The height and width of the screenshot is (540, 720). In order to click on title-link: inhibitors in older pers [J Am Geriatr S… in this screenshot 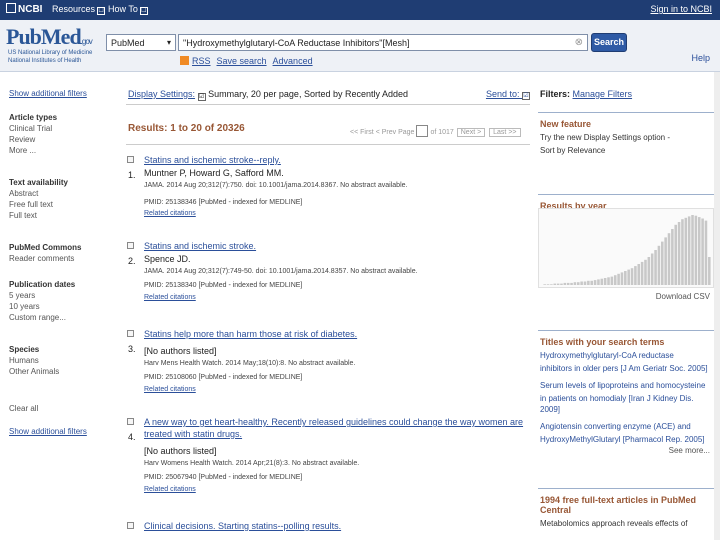, I will do `click(626, 368)`.